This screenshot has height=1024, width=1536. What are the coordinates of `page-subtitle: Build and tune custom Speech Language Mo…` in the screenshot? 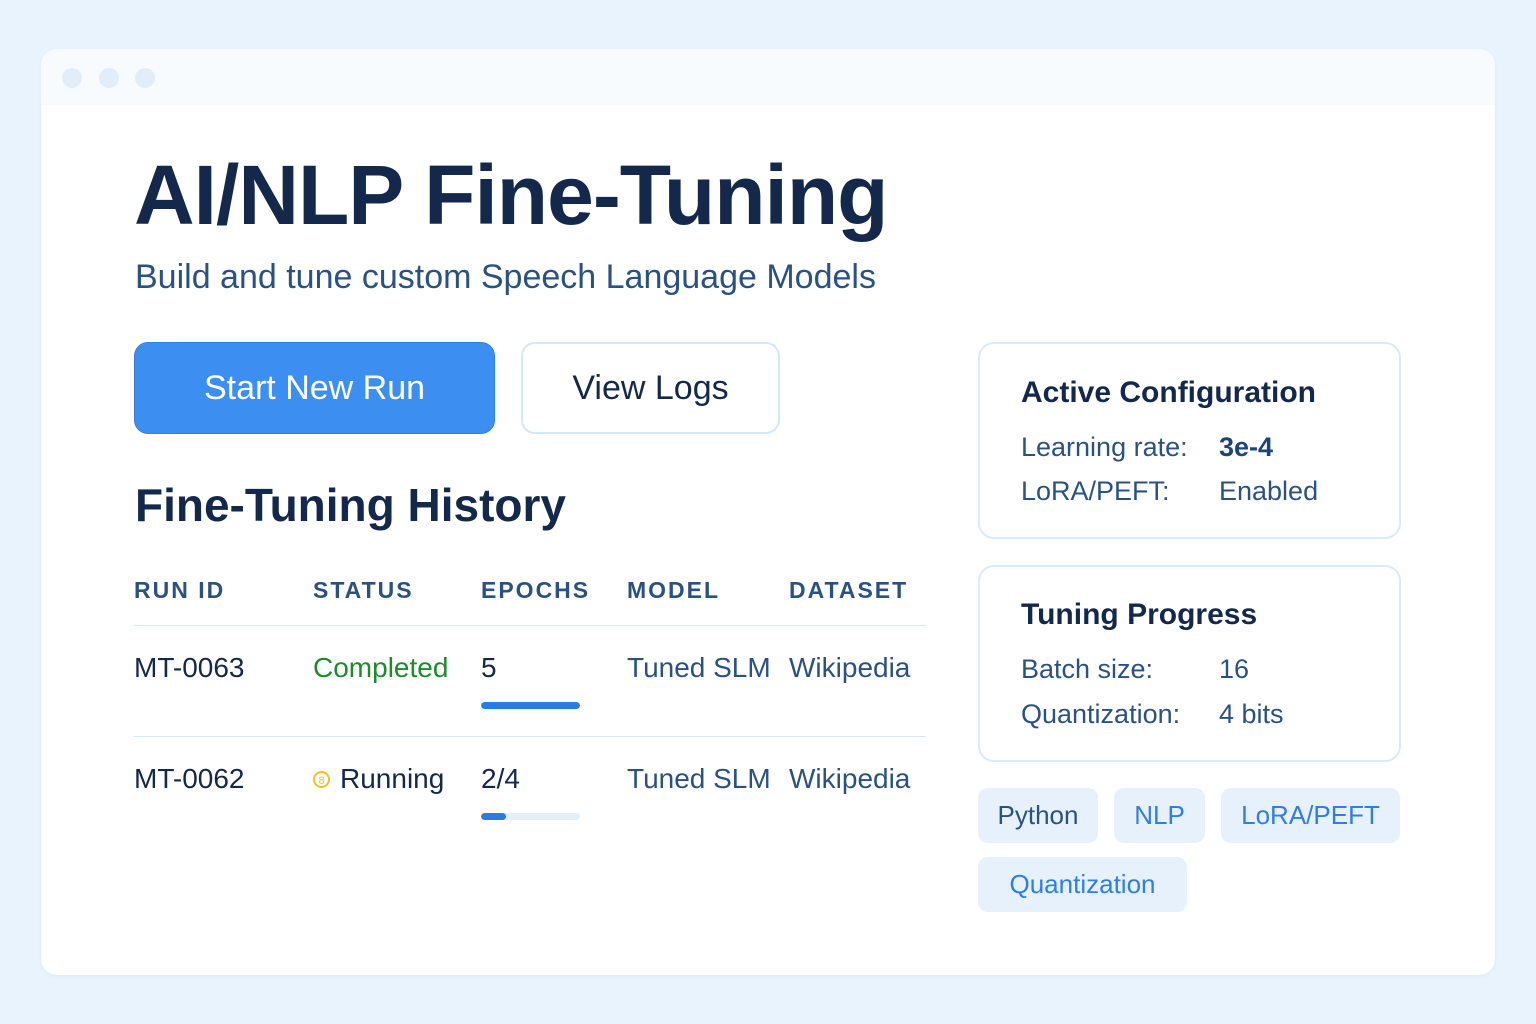 It's located at (505, 277).